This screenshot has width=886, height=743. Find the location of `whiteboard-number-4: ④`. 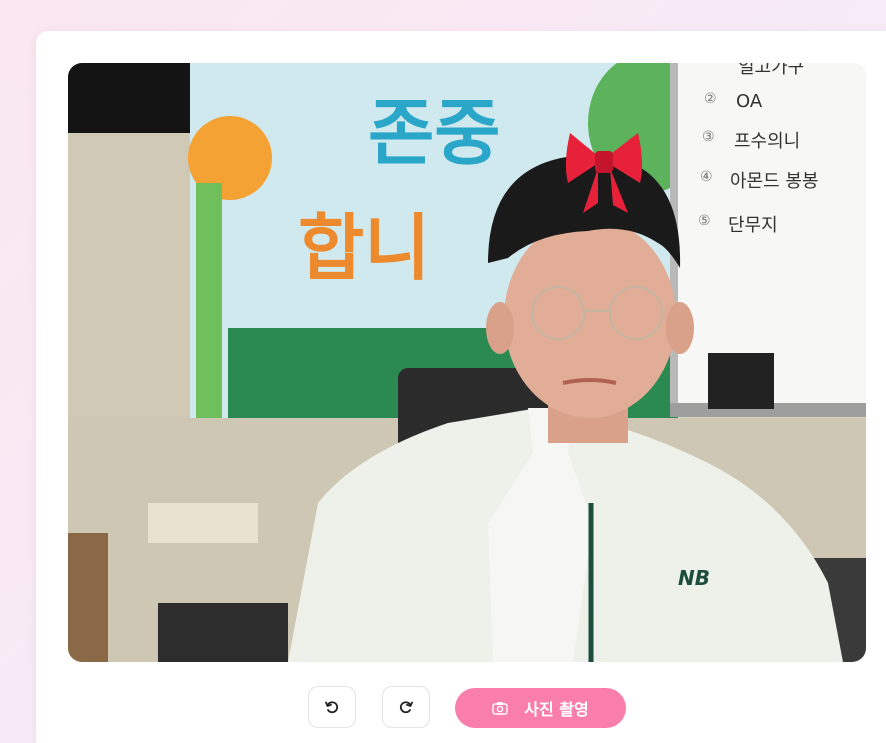

whiteboard-number-4: ④ is located at coordinates (706, 177).